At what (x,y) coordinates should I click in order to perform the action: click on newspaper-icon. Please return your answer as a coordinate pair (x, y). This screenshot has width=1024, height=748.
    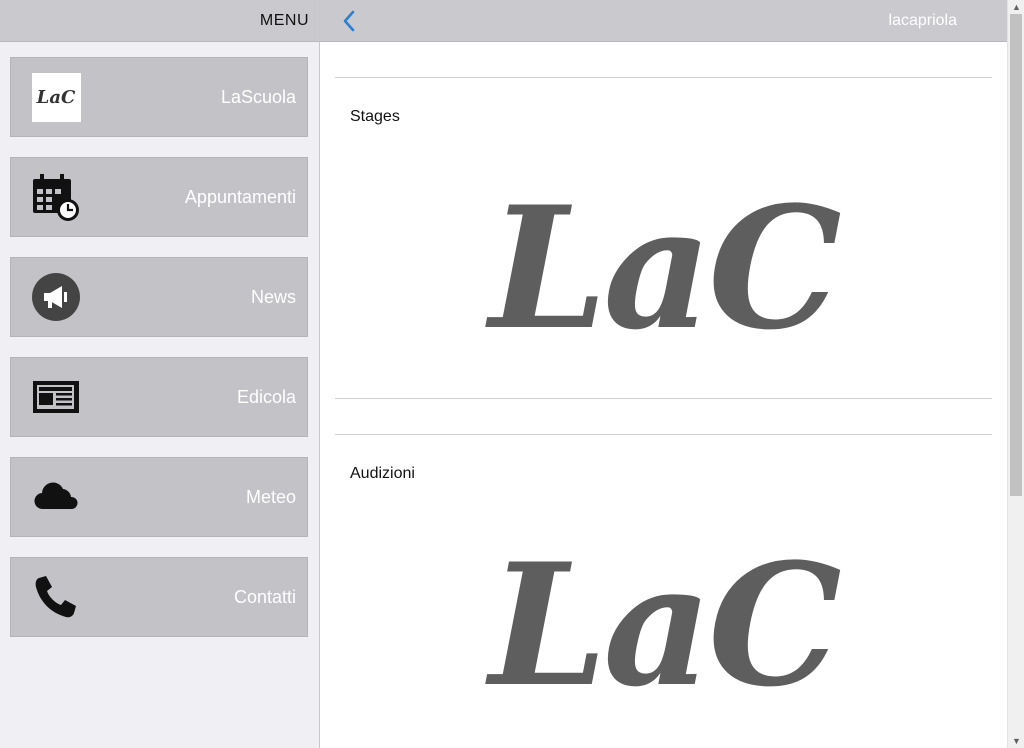
    Looking at the image, I should click on (56, 397).